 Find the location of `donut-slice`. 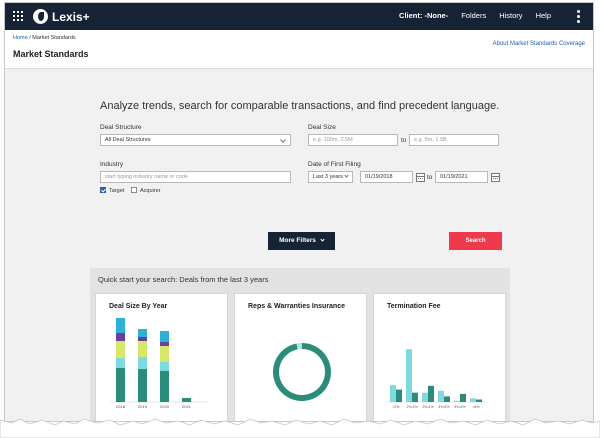

donut-slice is located at coordinates (302, 372).